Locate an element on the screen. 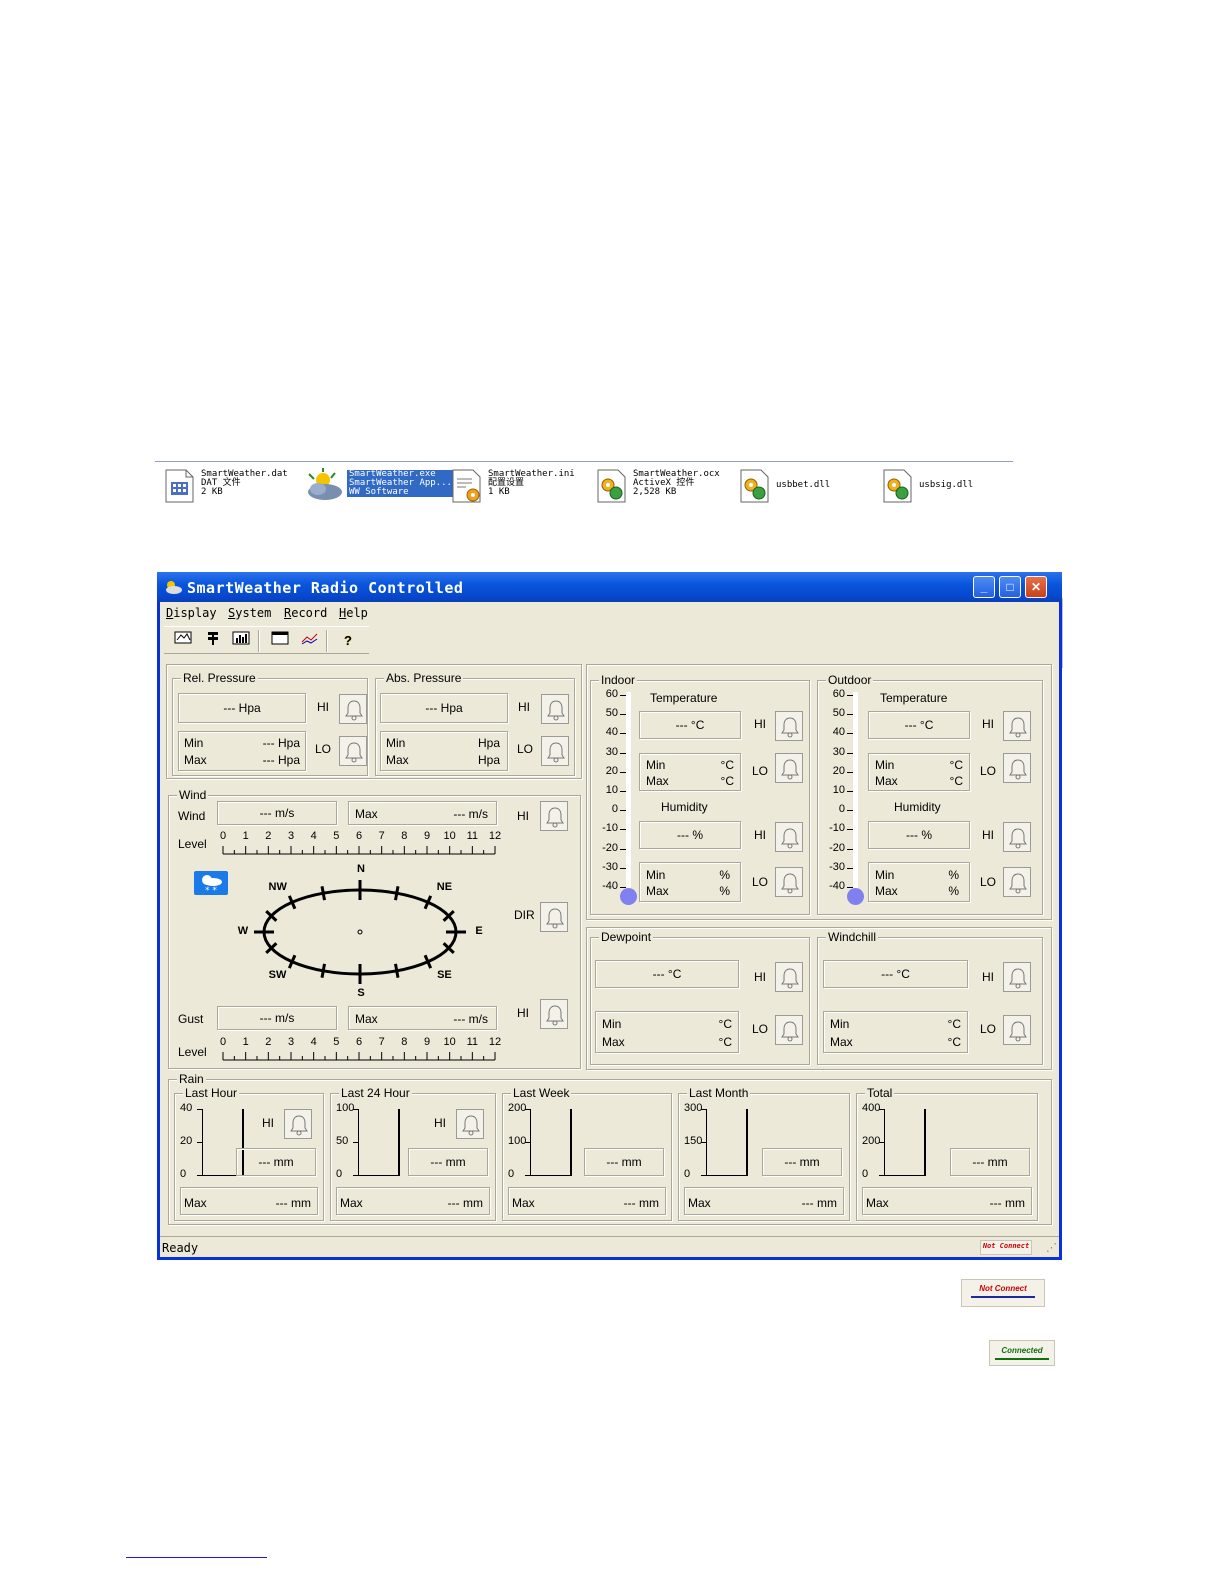  rain-panel-title: Total is located at coordinates (880, 1093).